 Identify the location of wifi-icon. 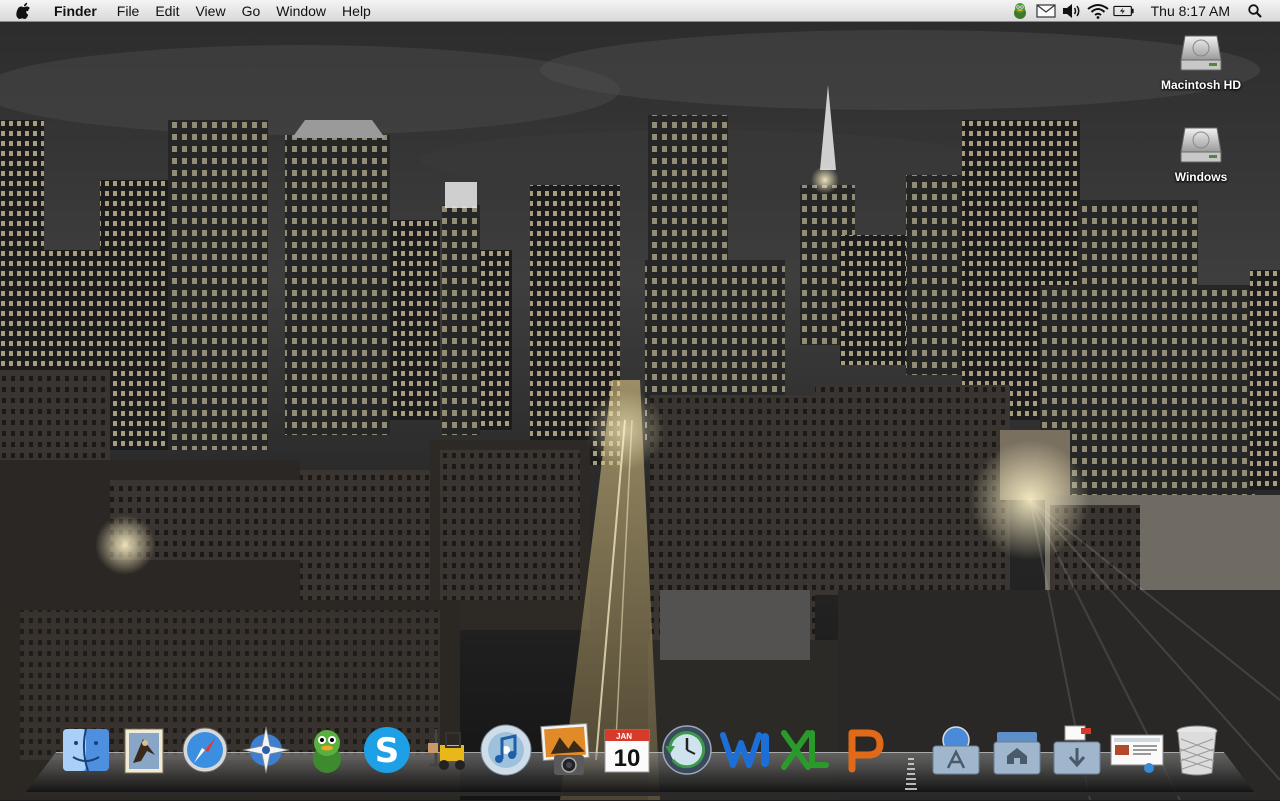
(1097, 11).